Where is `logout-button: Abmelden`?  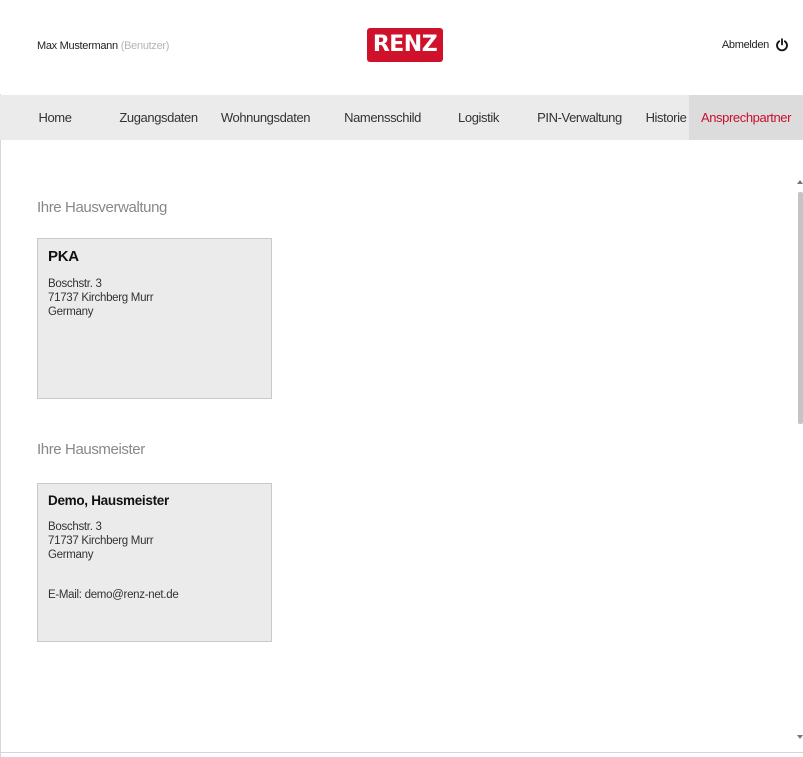 logout-button: Abmelden is located at coordinates (755, 45).